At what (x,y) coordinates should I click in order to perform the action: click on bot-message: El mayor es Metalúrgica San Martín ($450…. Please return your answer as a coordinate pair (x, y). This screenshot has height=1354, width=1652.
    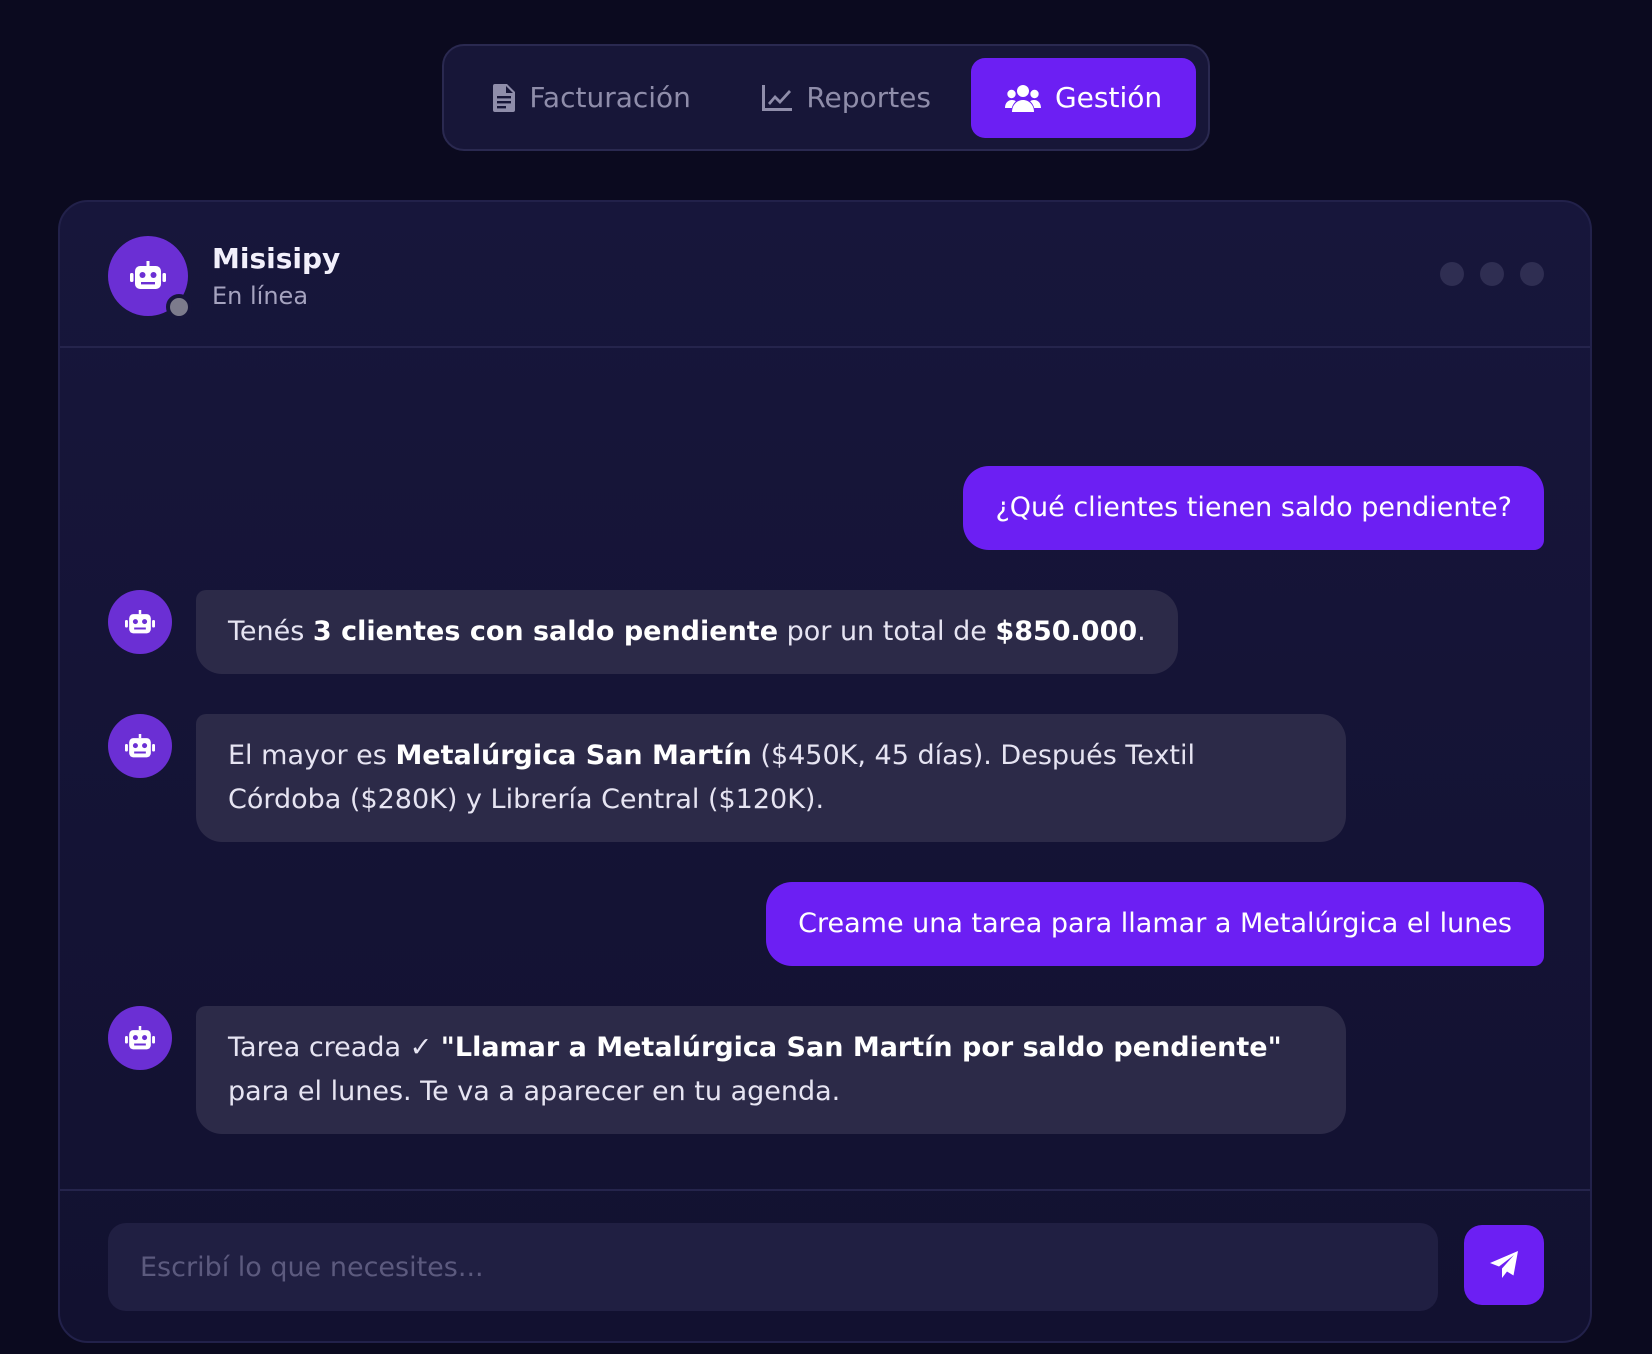
    Looking at the image, I should click on (771, 778).